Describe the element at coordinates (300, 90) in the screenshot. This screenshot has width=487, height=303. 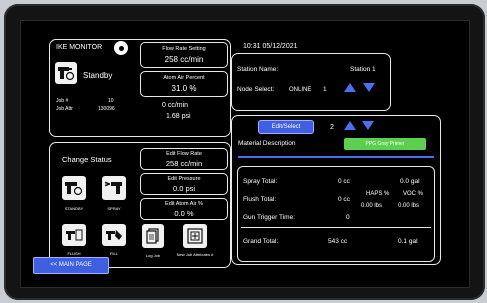
I see `node-status: ONLINE` at that location.